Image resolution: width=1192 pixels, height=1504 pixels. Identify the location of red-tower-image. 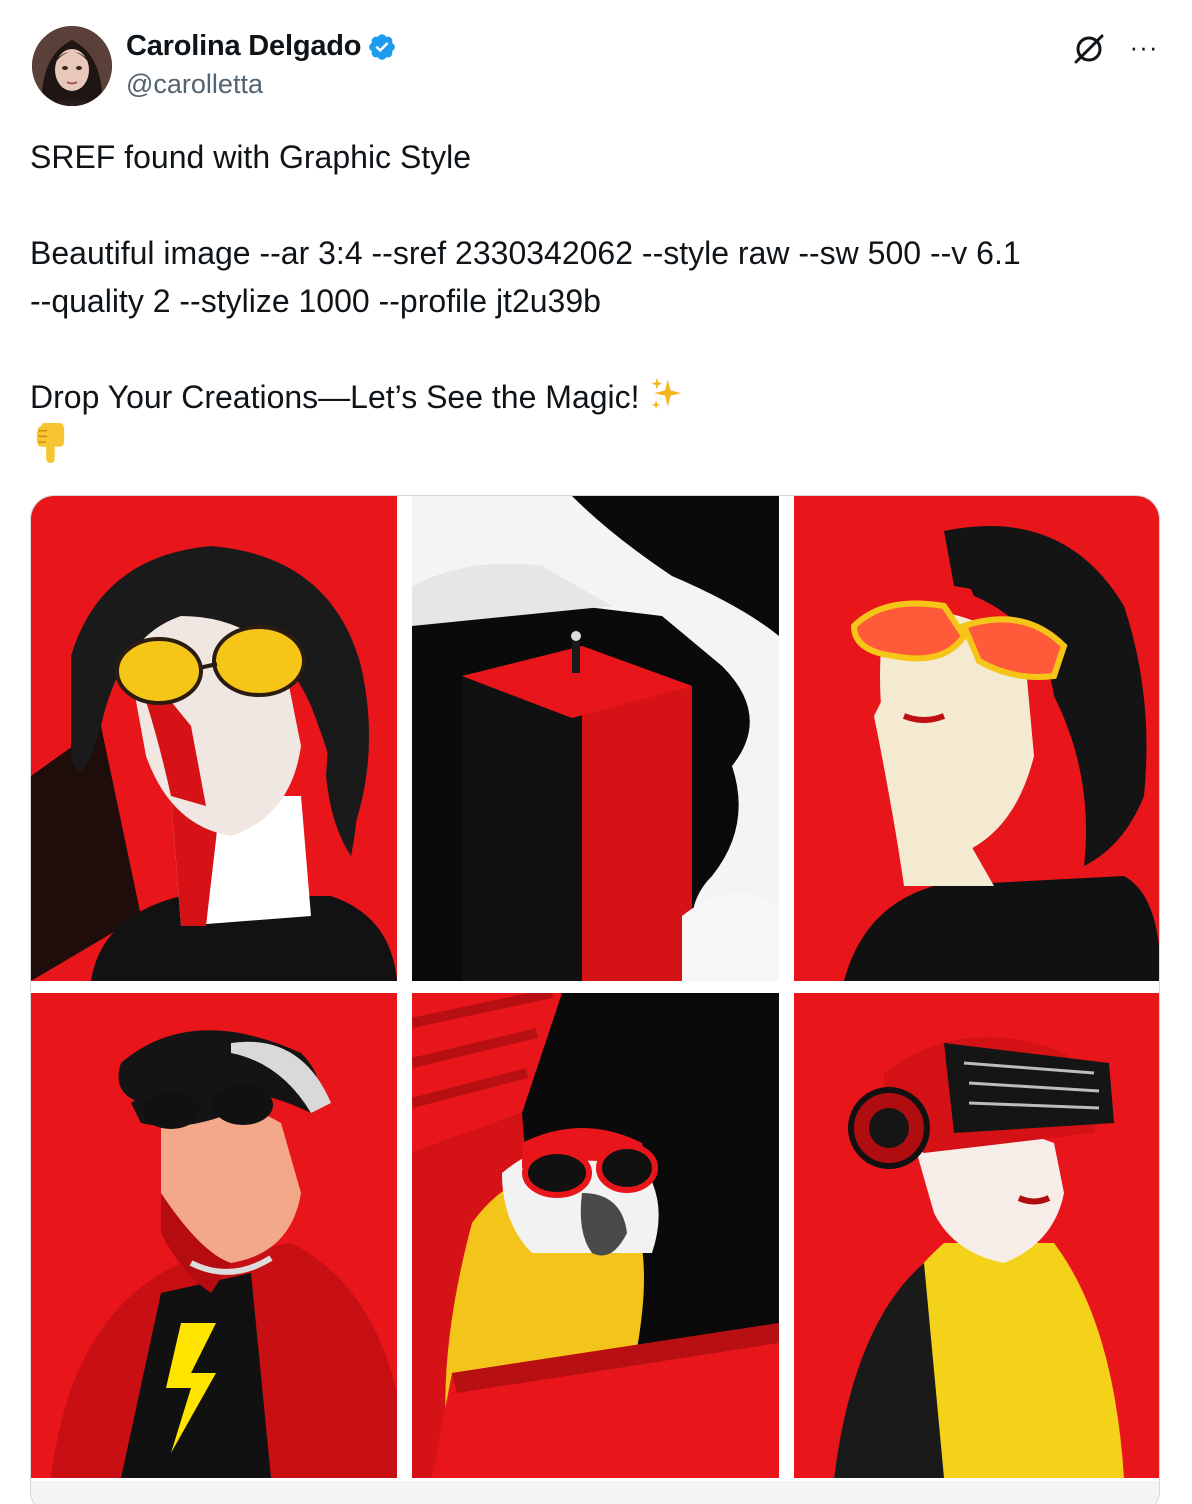
(595, 738).